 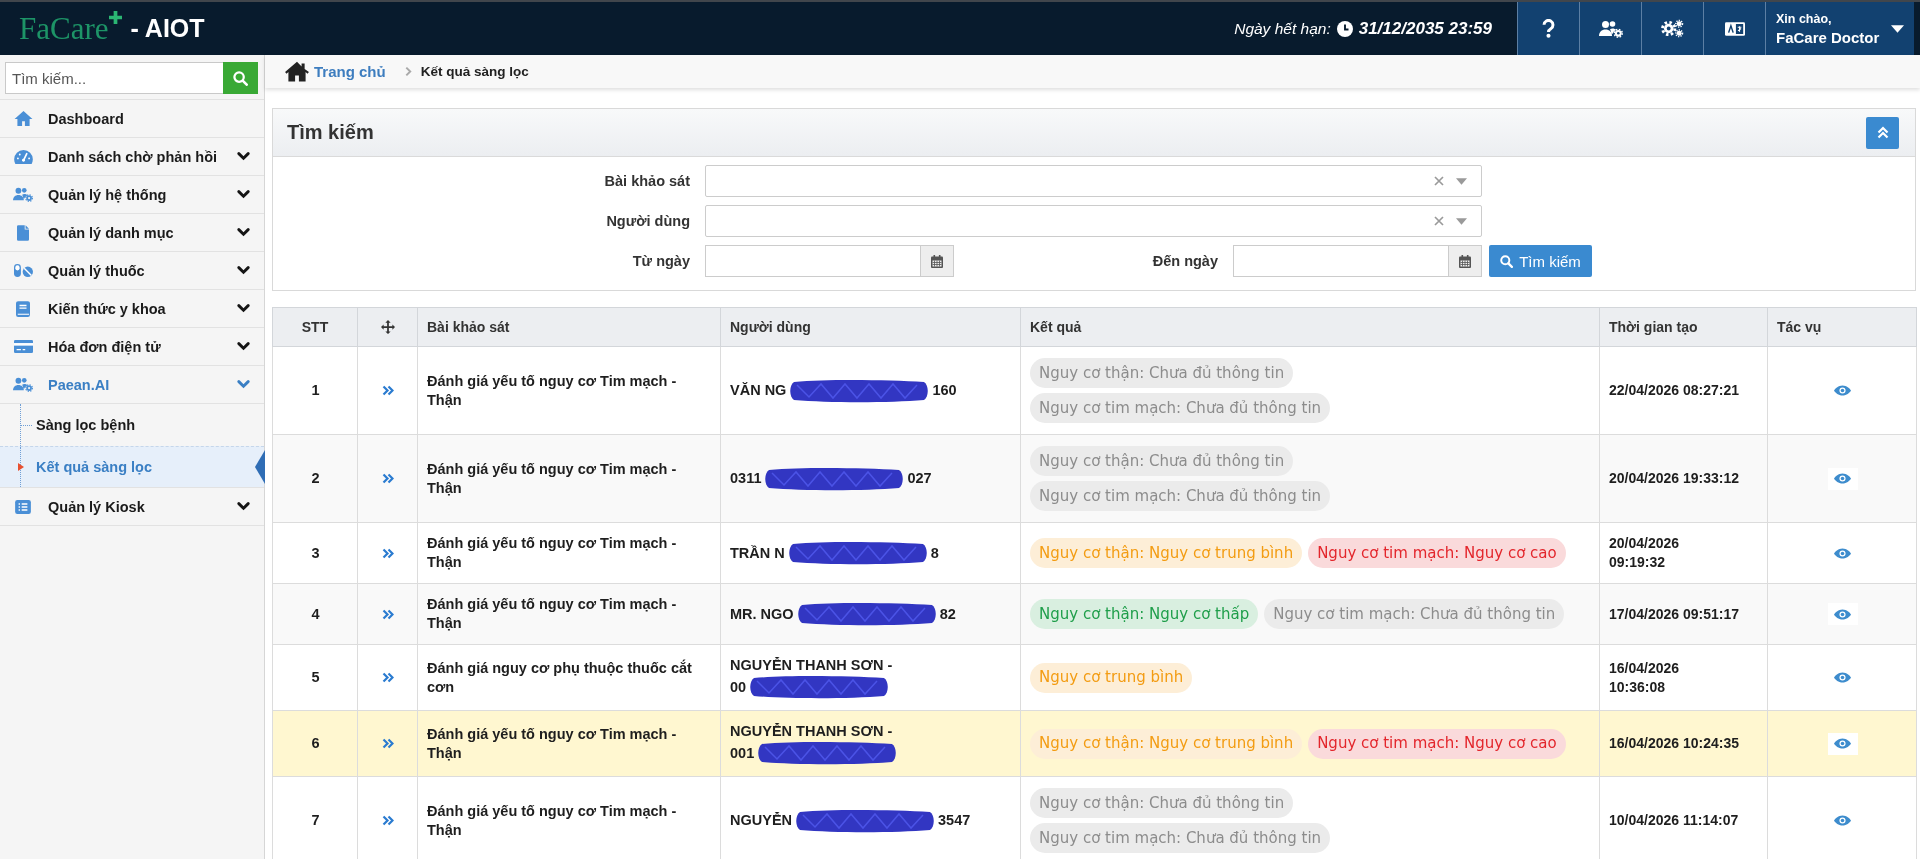 What do you see at coordinates (761, 820) in the screenshot?
I see `user-name-text: NGUYỄN` at bounding box center [761, 820].